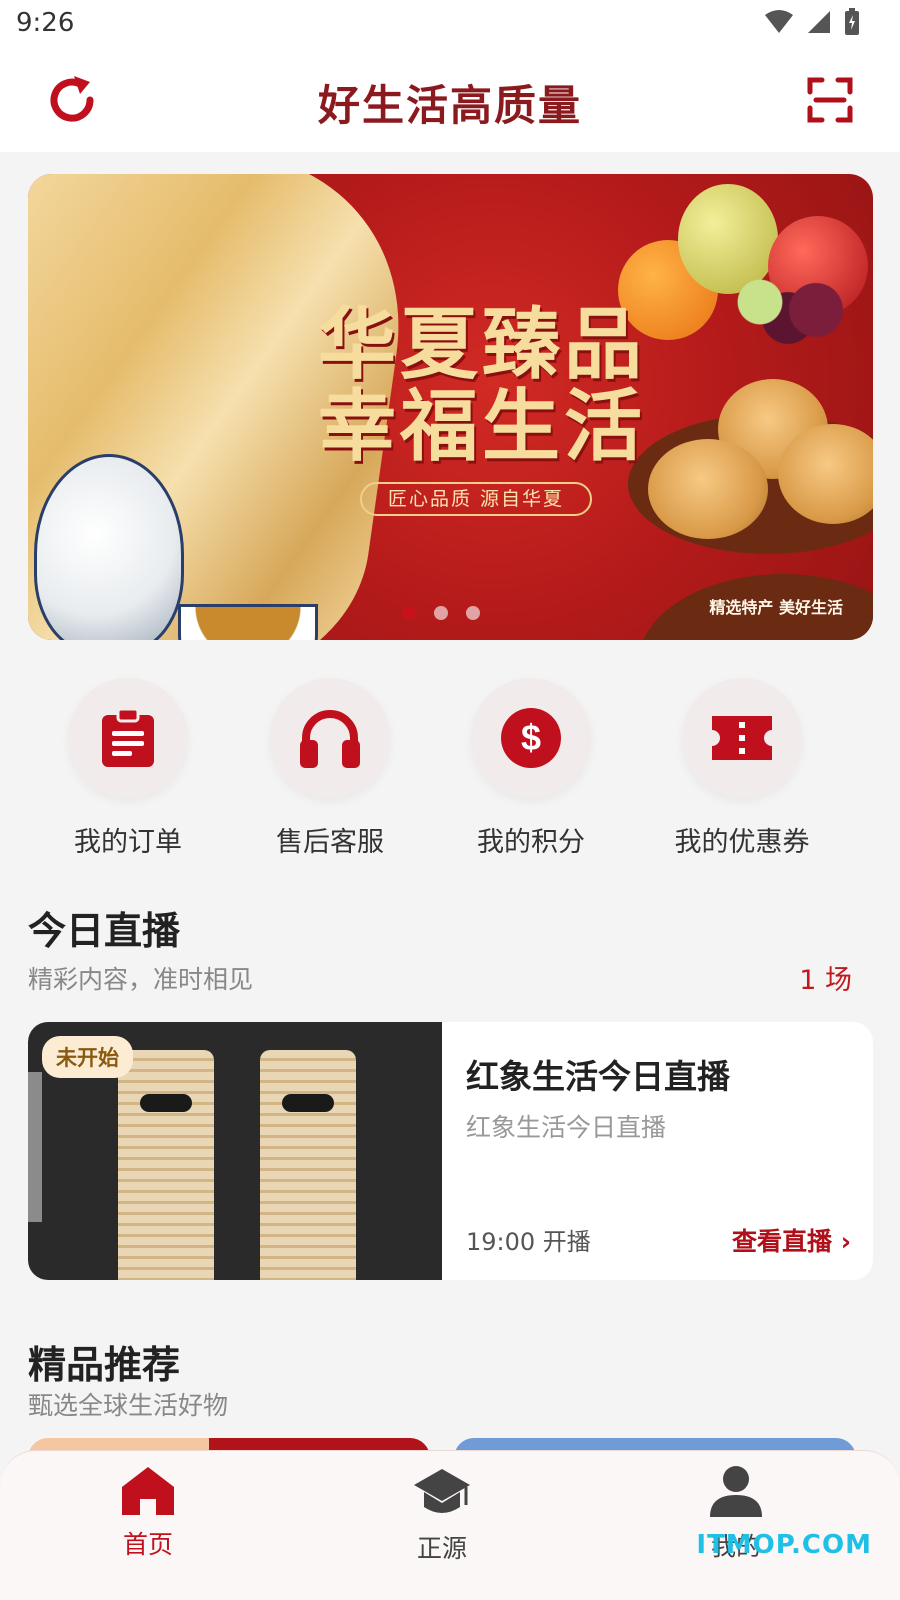 The width and height of the screenshot is (900, 1600). Describe the element at coordinates (482, 344) in the screenshot. I see `banner-headline-line1: 华夏臻品` at that location.